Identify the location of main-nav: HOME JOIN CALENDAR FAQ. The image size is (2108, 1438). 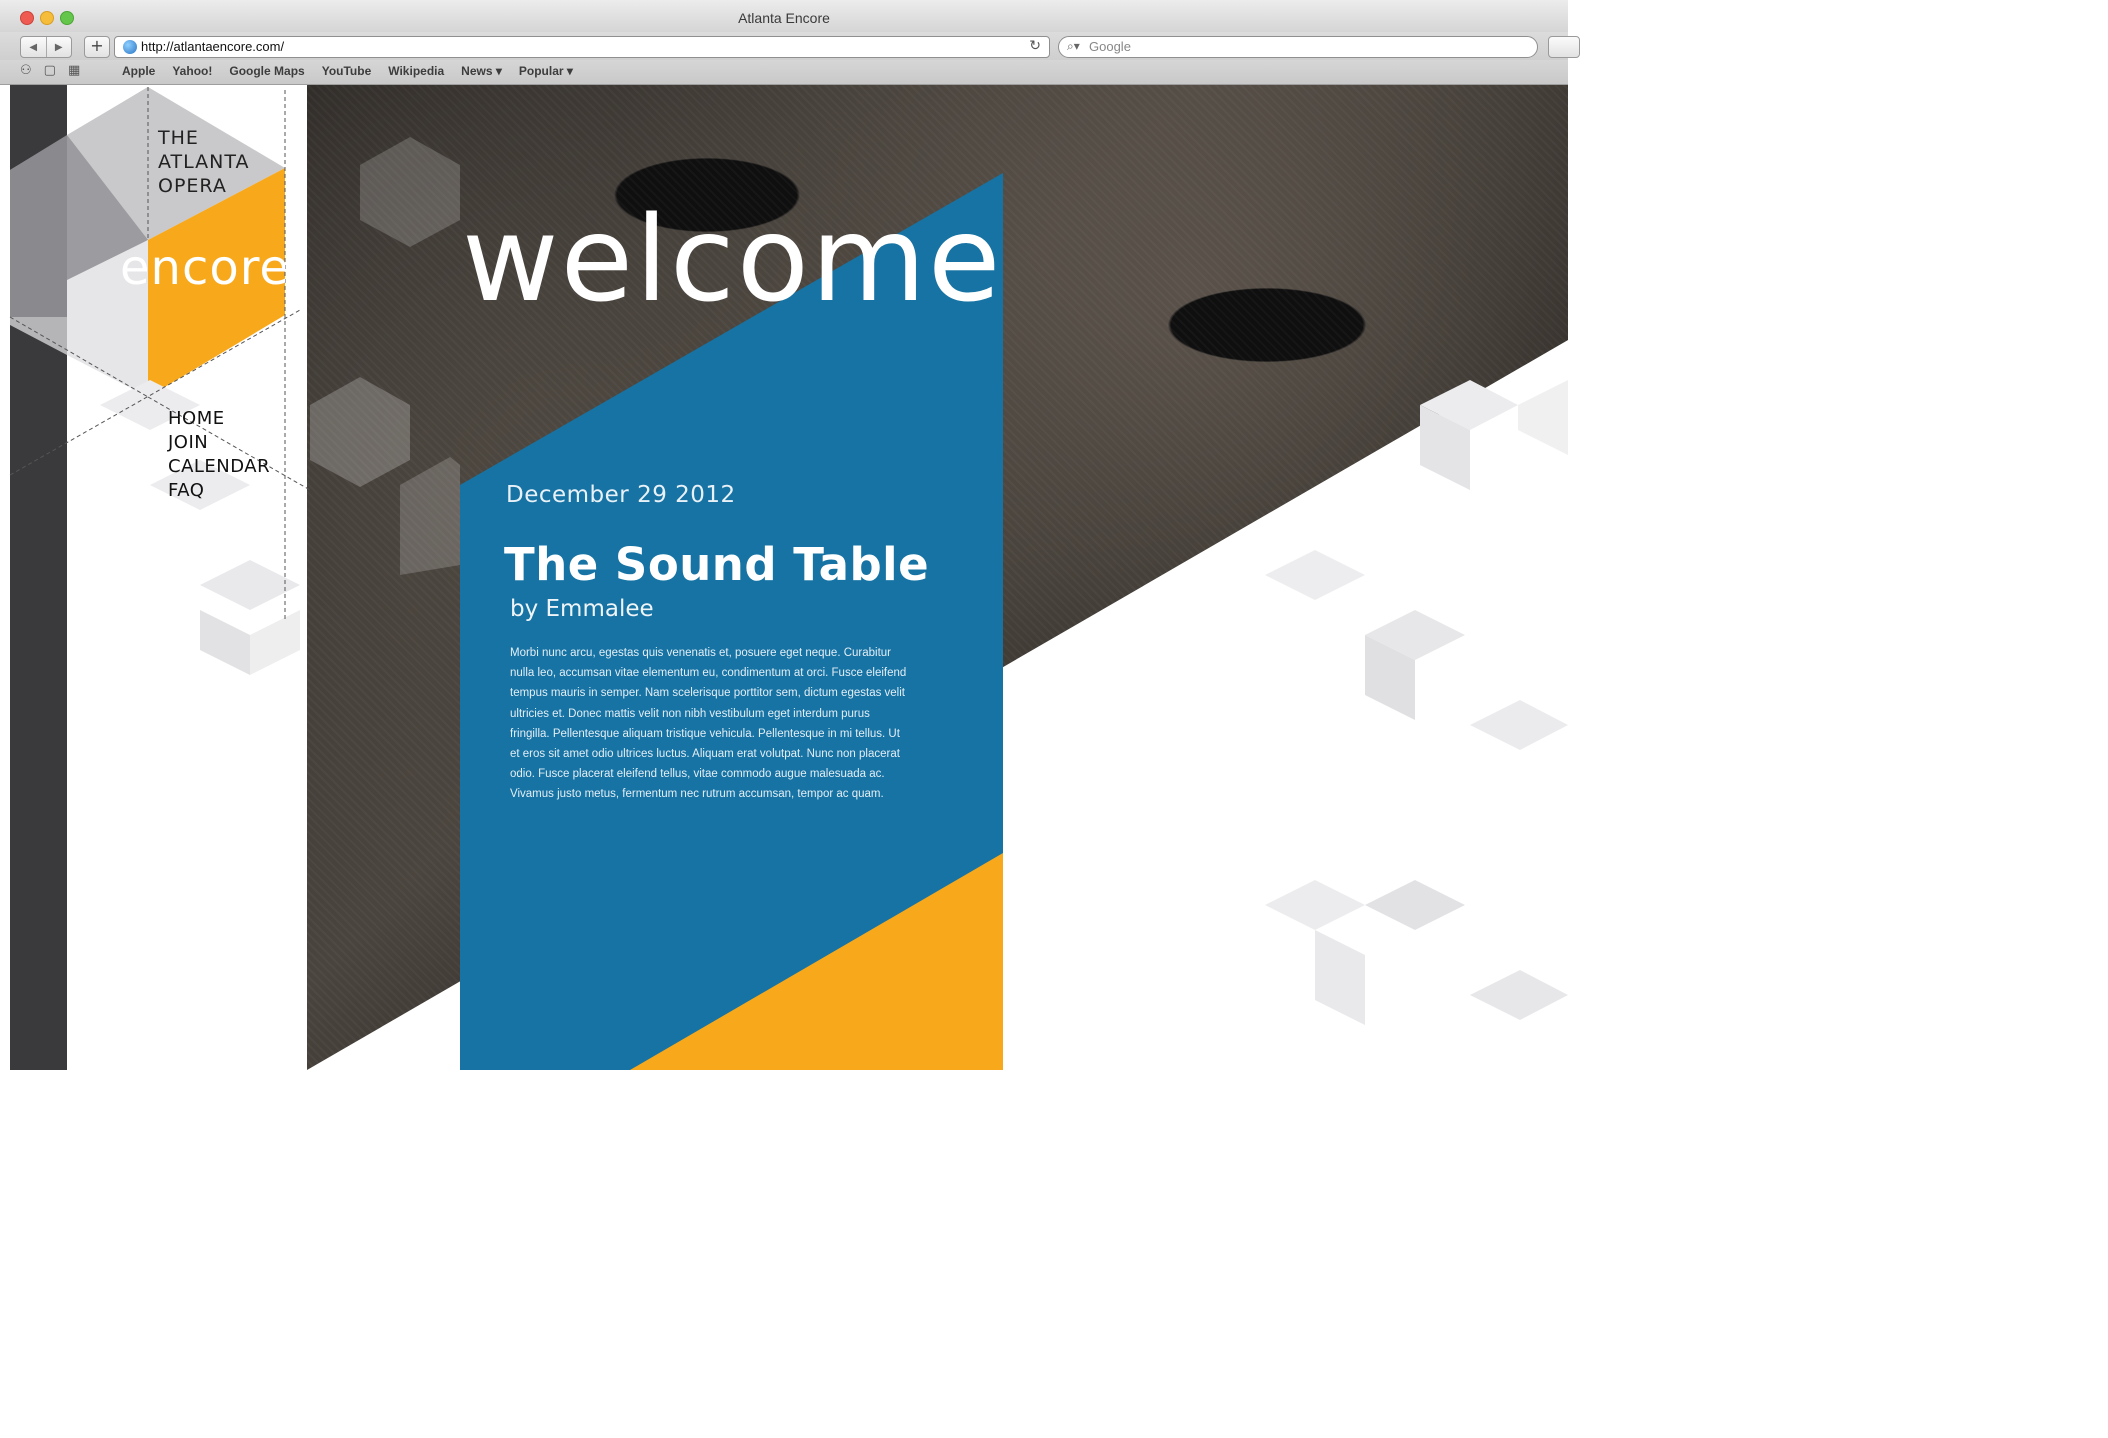
(219, 455).